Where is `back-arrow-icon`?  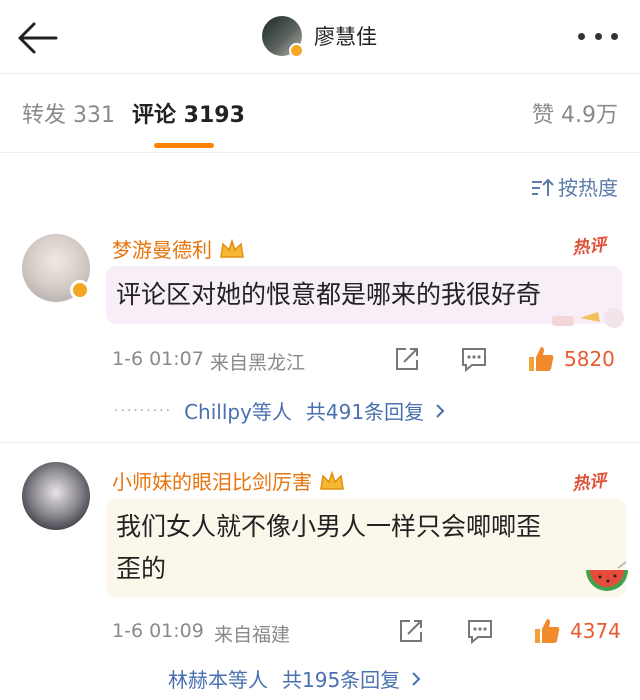
back-arrow-icon is located at coordinates (39, 38).